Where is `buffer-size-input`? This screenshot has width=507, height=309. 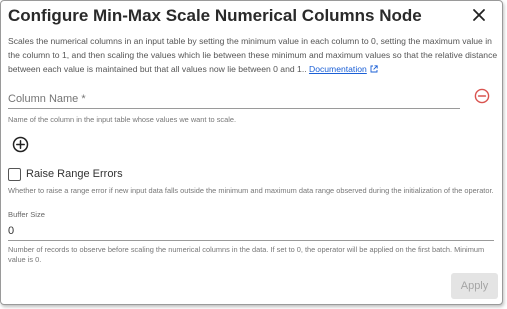
buffer-size-input is located at coordinates (251, 231).